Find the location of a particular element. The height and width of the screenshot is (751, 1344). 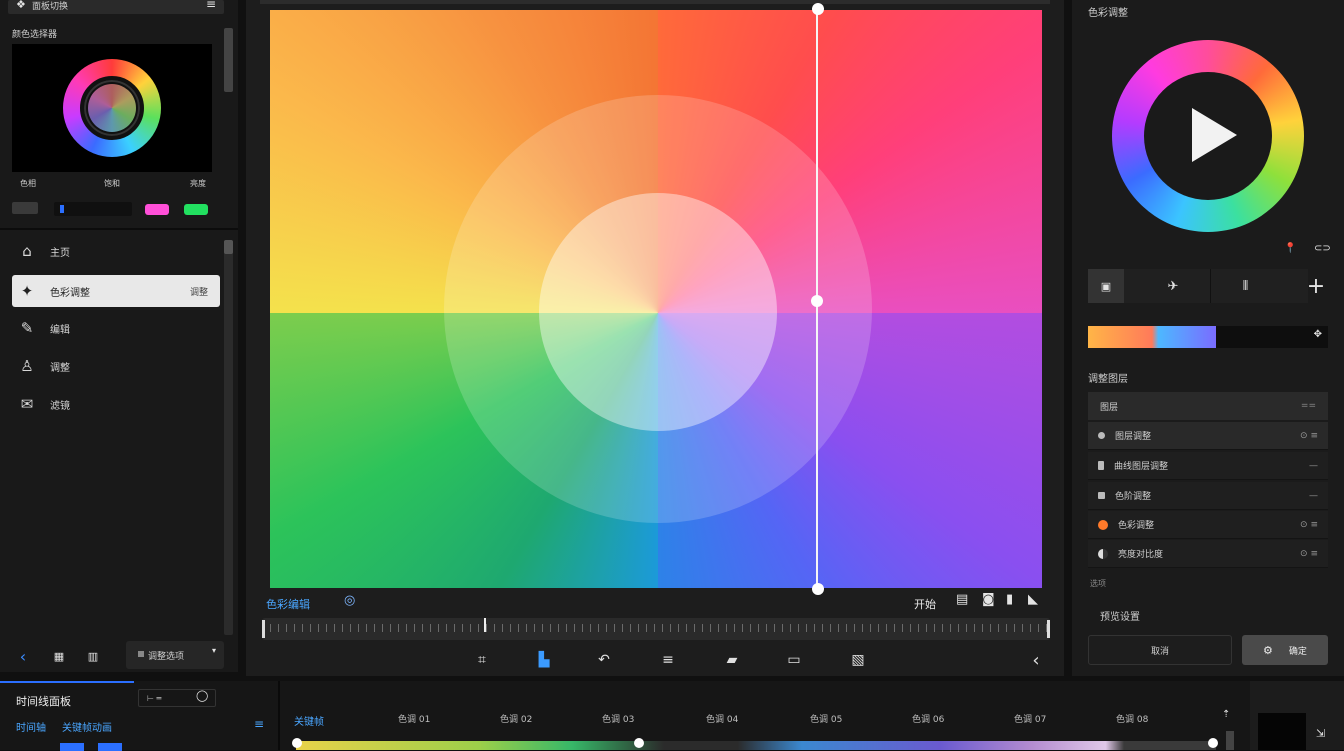

gradient-fill is located at coordinates (1152, 337).